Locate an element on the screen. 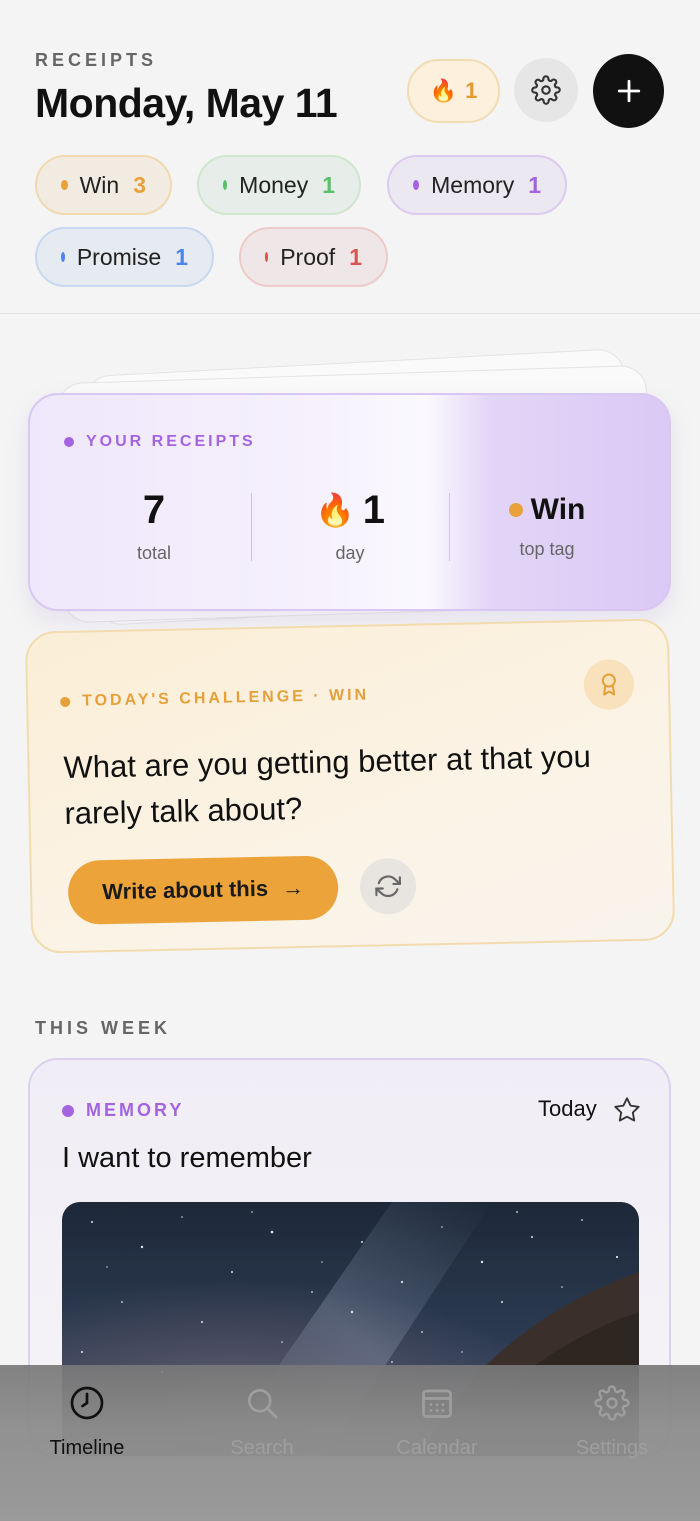 This screenshot has height=1521, width=700. stat-streak-value: 1 is located at coordinates (374, 509).